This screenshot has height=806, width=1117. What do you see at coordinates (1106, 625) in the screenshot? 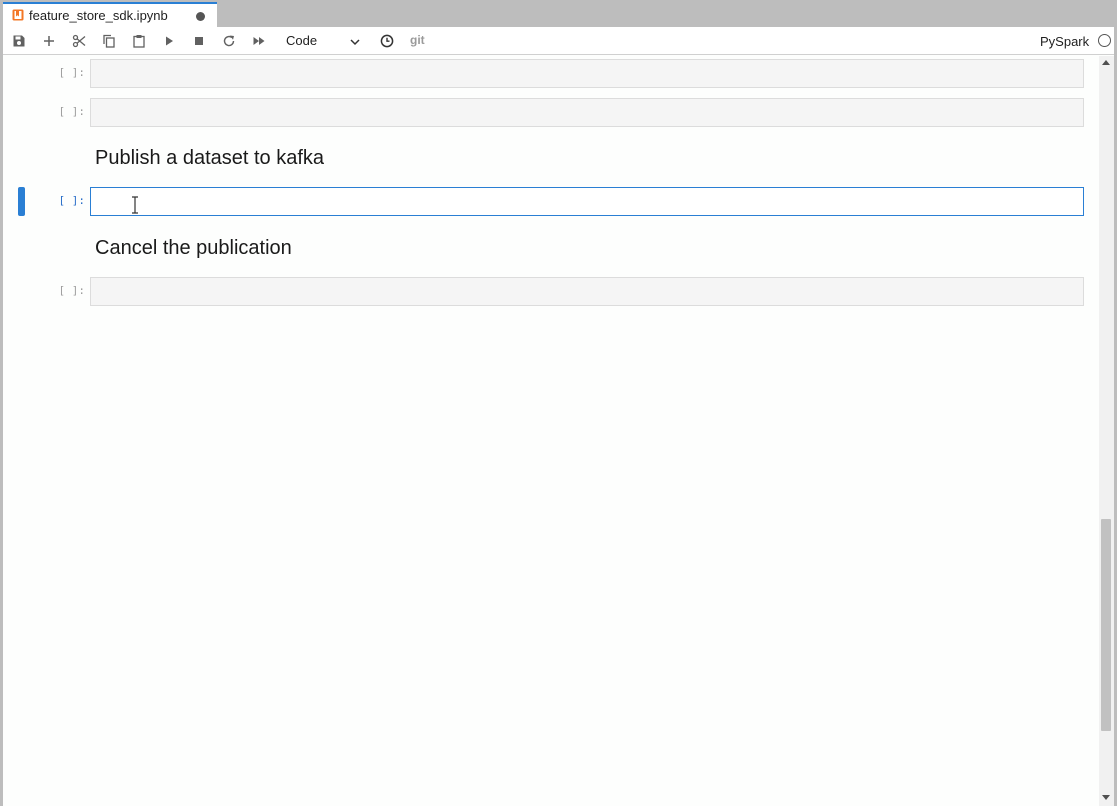
I see `scrollbar-thumb` at bounding box center [1106, 625].